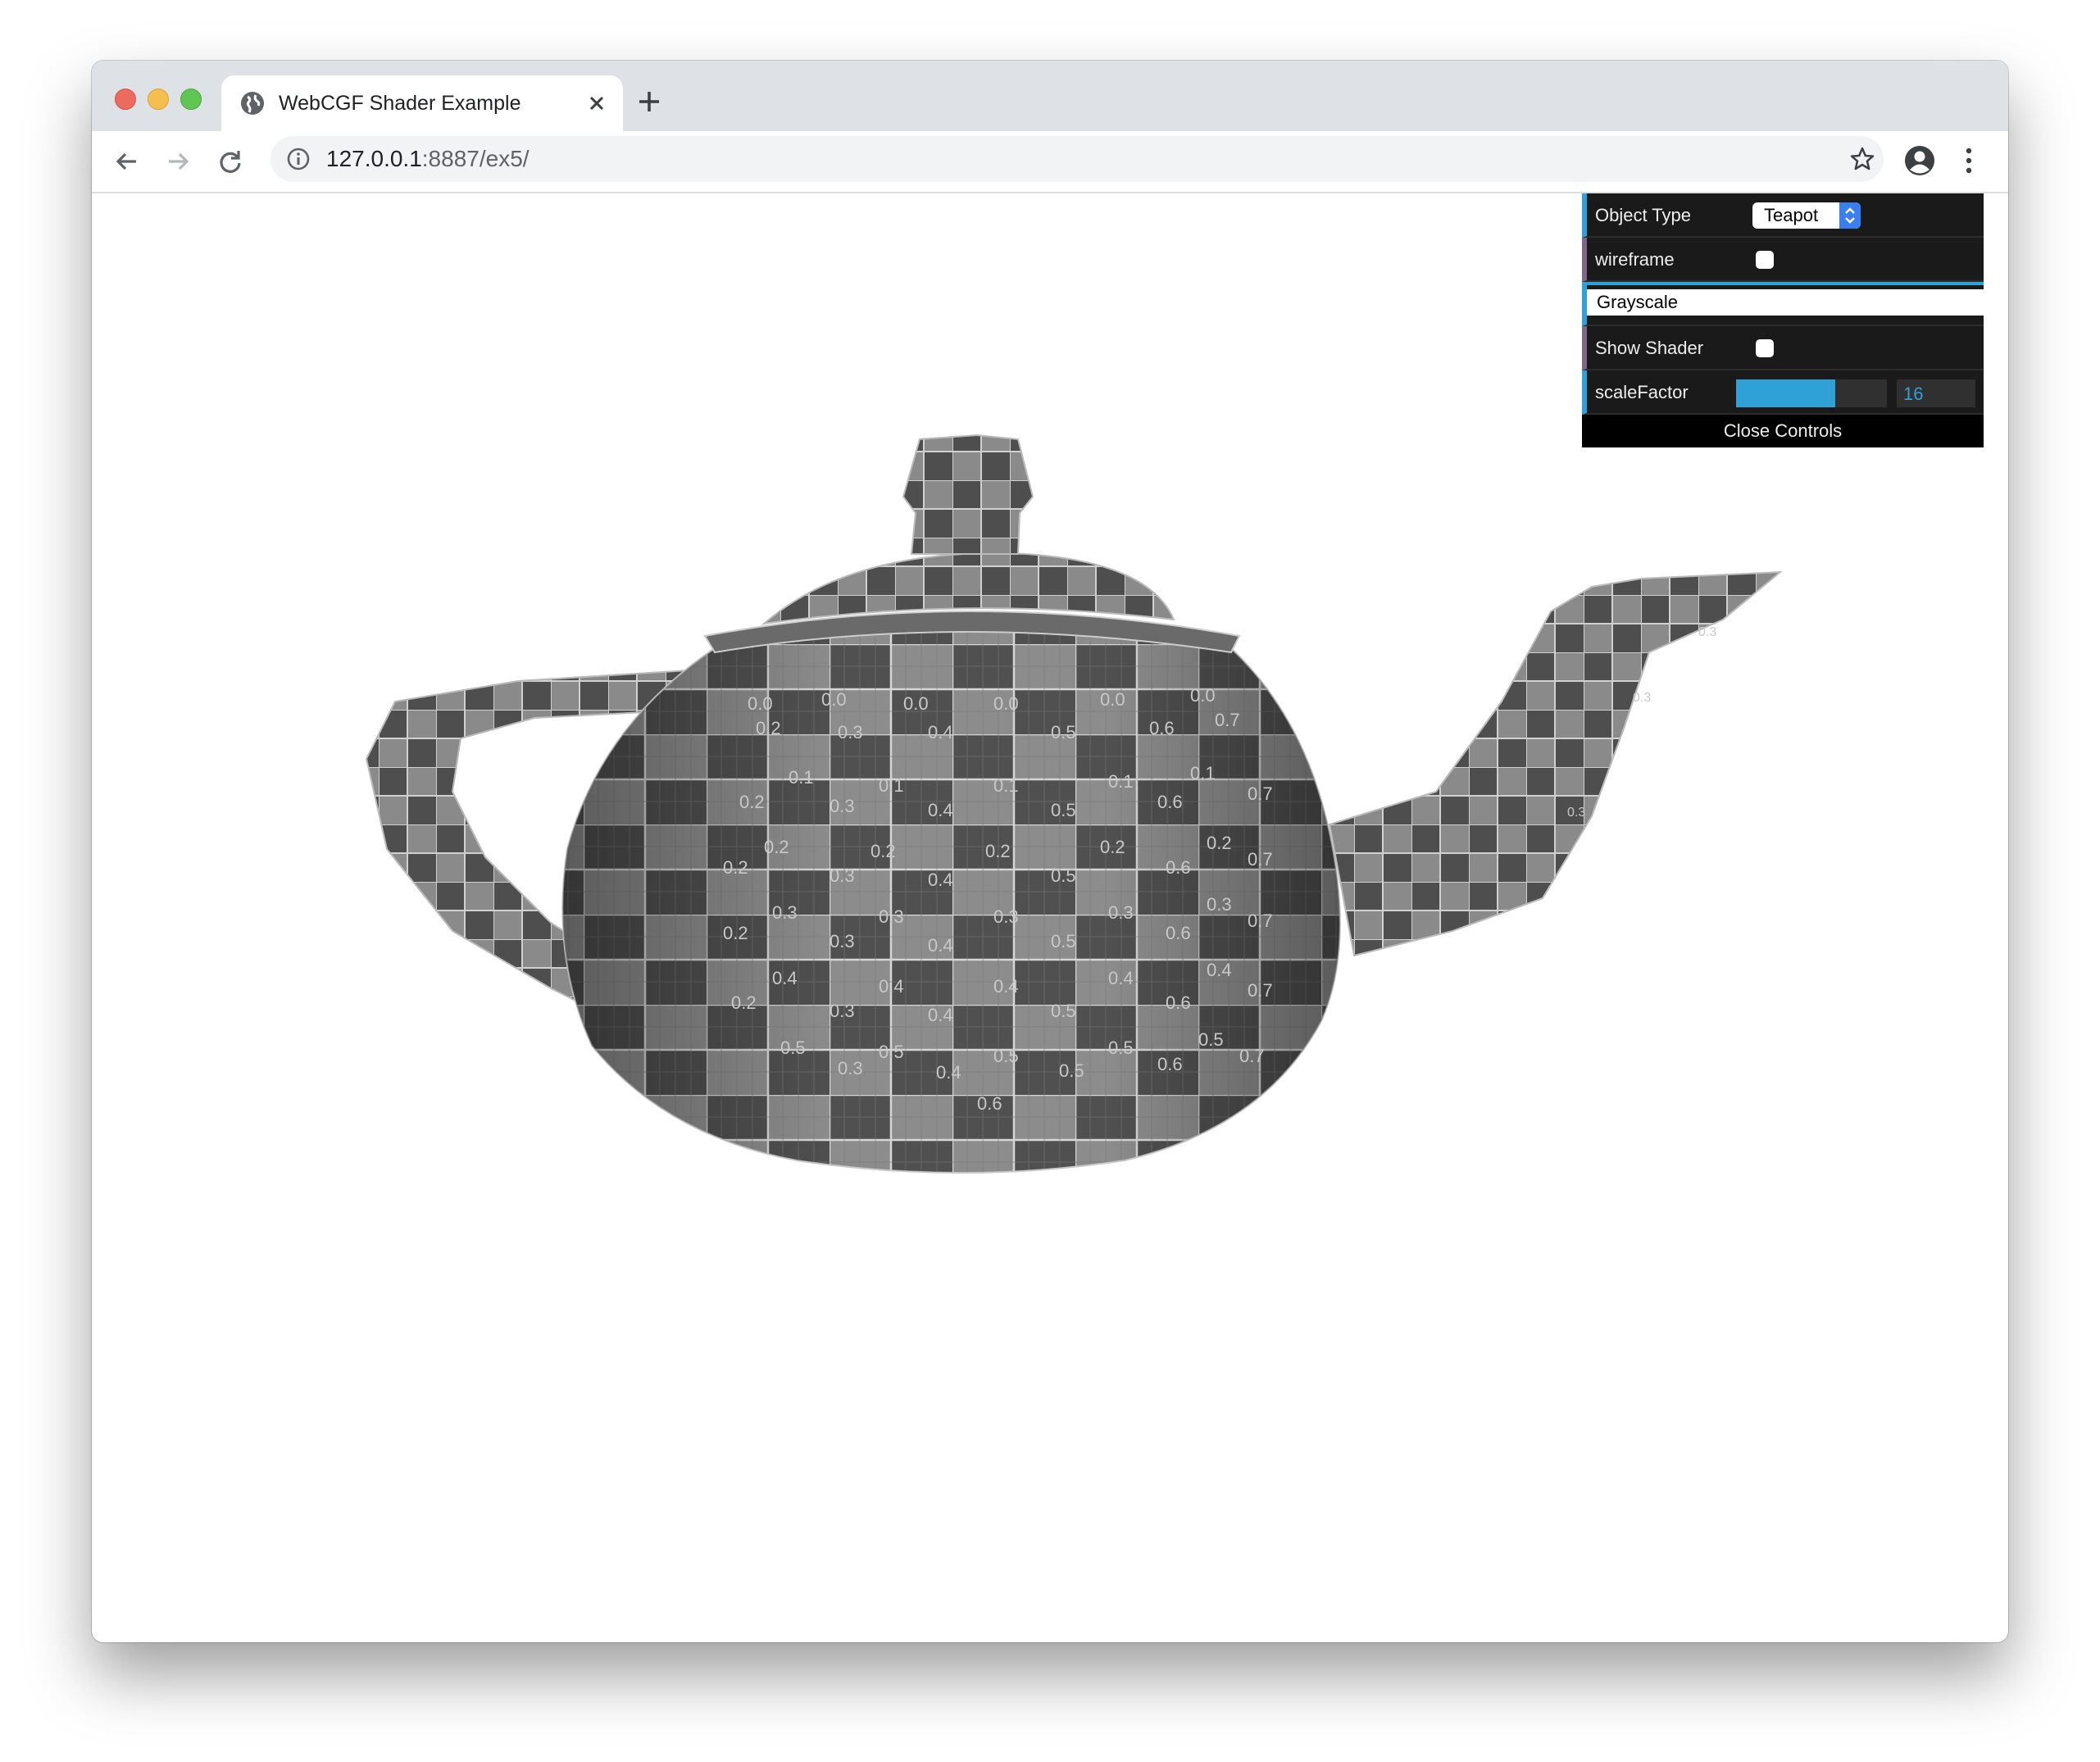 The image size is (2100, 1762). What do you see at coordinates (125, 99) in the screenshot?
I see `window-close-button` at bounding box center [125, 99].